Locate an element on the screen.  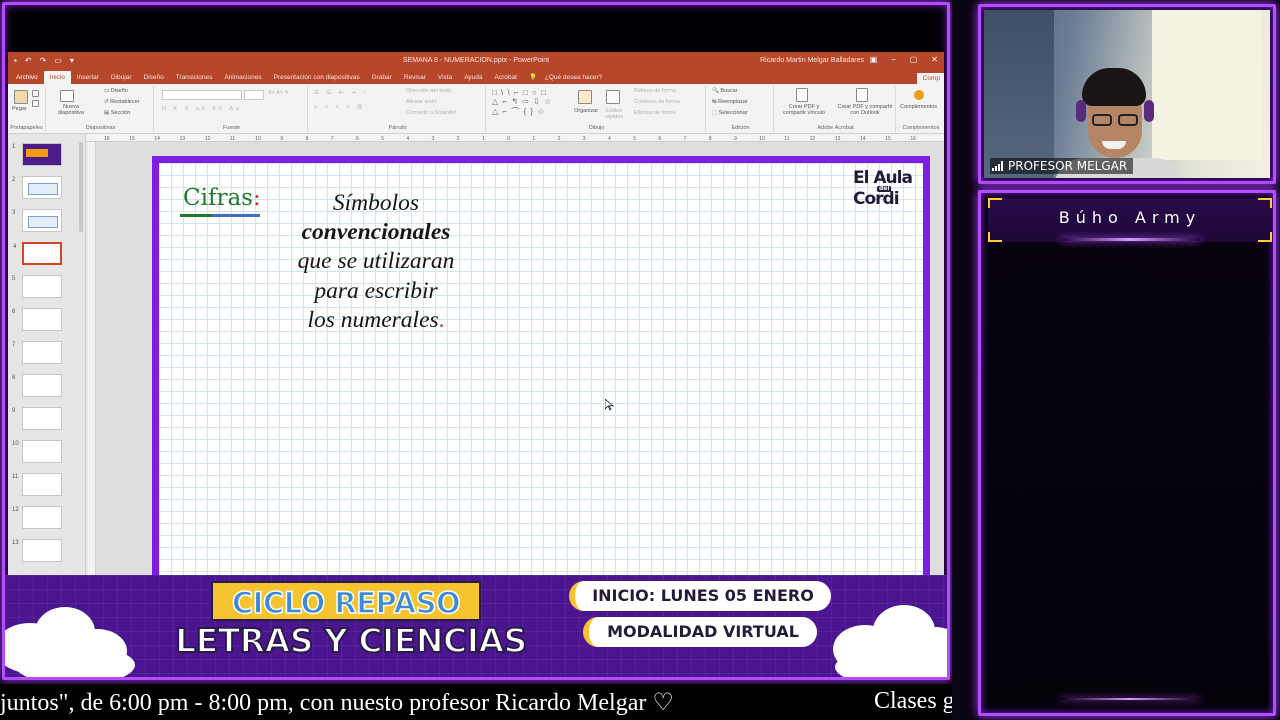
group-label: Párrafo is located at coordinates (397, 128).